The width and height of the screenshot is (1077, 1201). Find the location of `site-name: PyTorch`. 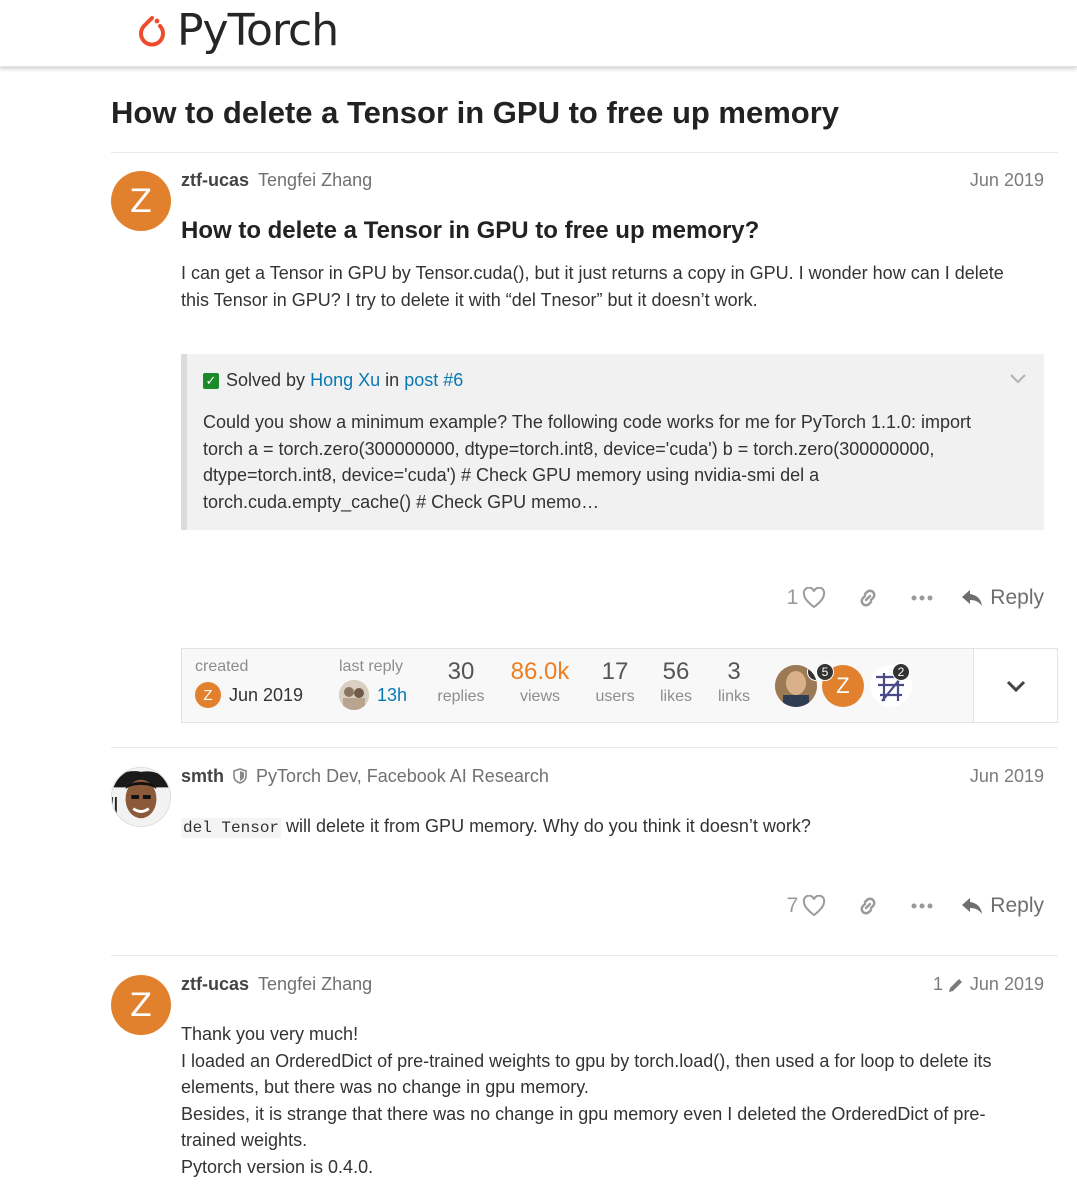

site-name: PyTorch is located at coordinates (258, 30).